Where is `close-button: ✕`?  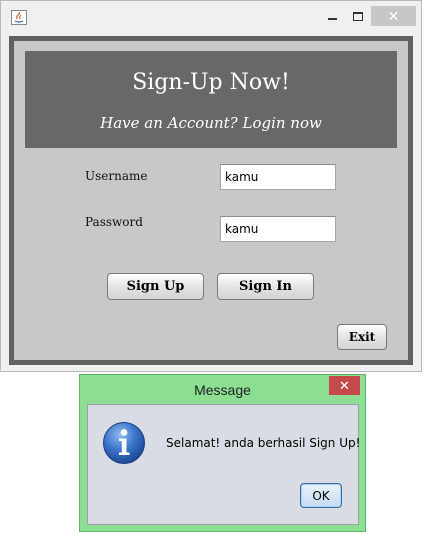 close-button: ✕ is located at coordinates (393, 16).